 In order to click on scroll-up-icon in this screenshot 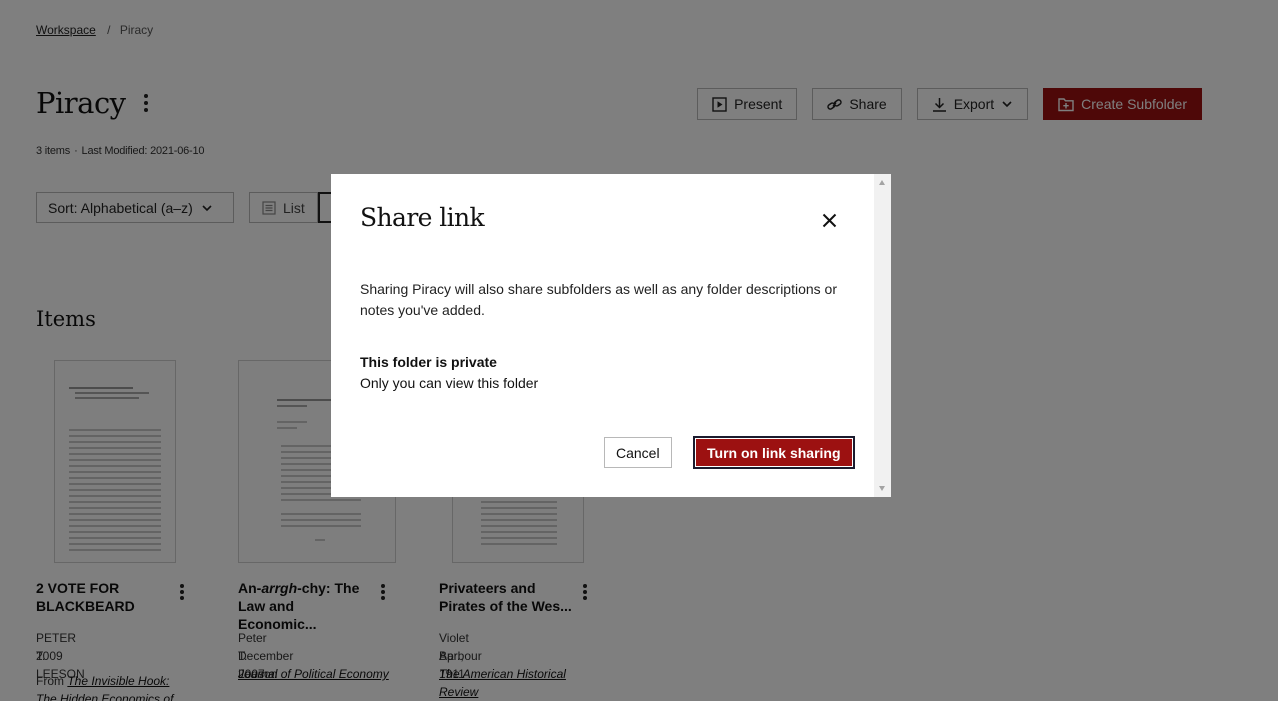, I will do `click(882, 182)`.